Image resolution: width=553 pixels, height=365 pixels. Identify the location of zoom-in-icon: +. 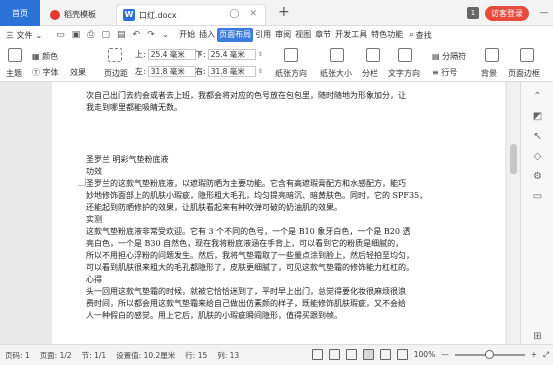
(534, 354).